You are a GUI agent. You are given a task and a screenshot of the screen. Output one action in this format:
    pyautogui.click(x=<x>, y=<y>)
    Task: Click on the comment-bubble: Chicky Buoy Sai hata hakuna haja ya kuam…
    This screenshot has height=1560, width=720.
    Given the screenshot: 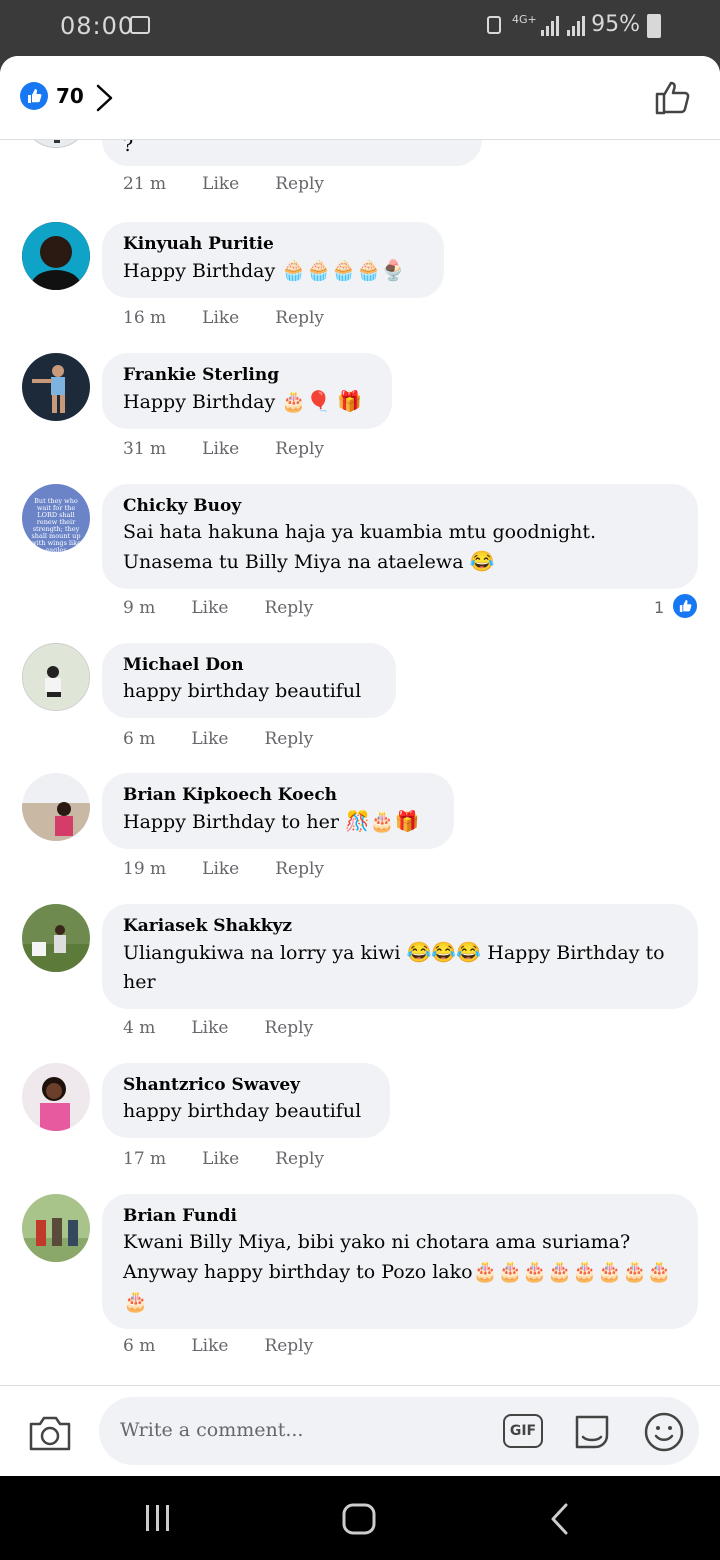 What is the action you would take?
    pyautogui.click(x=400, y=536)
    